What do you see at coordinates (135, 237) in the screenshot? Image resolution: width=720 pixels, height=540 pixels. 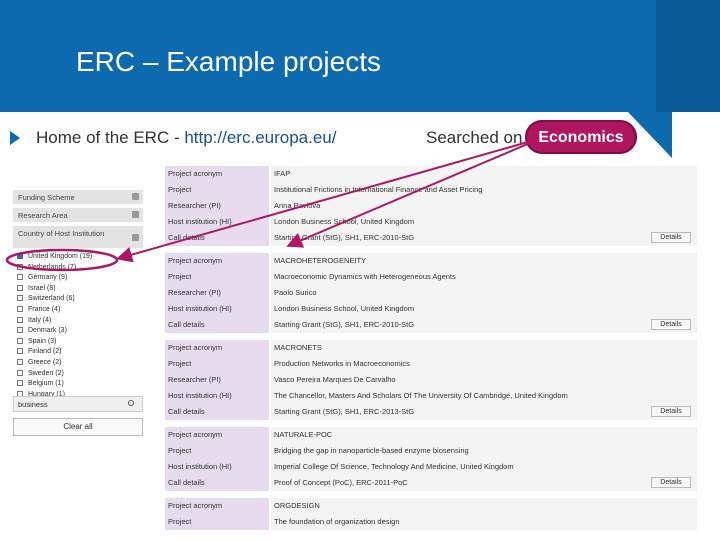 I see `collapse-icon` at bounding box center [135, 237].